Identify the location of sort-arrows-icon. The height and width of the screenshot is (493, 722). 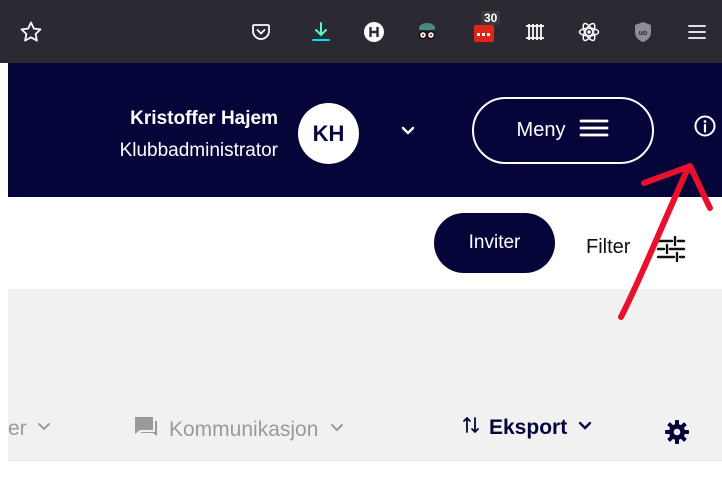
(471, 428).